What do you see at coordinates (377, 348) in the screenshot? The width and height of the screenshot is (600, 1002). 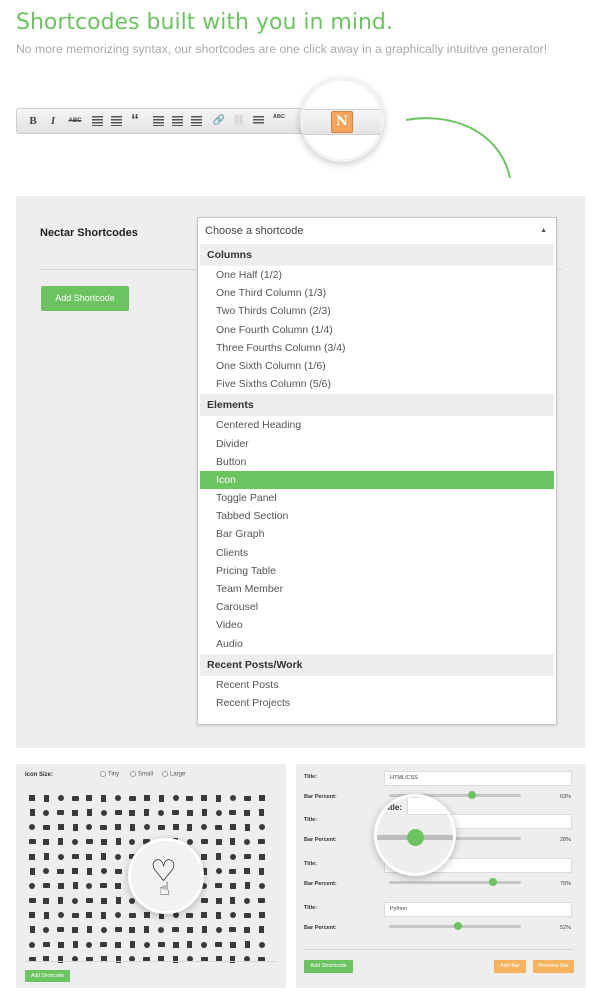 I see `option-item: Three Fourths Column (3/4)` at bounding box center [377, 348].